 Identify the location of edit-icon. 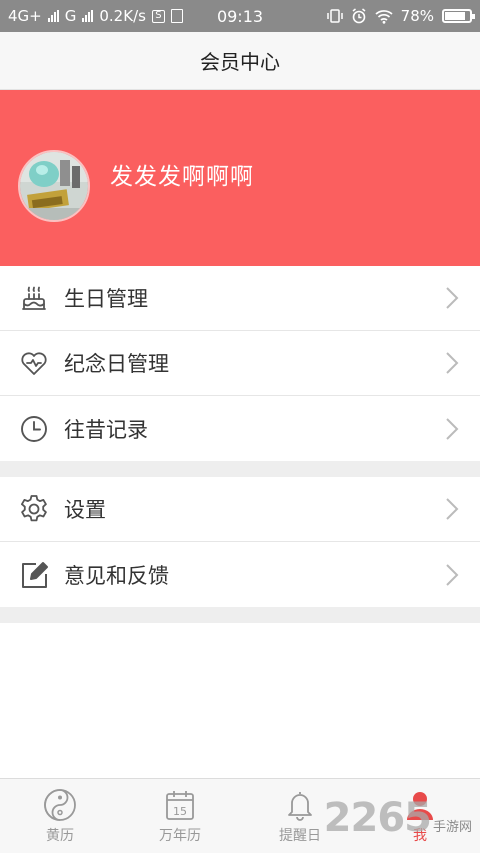
(34, 575).